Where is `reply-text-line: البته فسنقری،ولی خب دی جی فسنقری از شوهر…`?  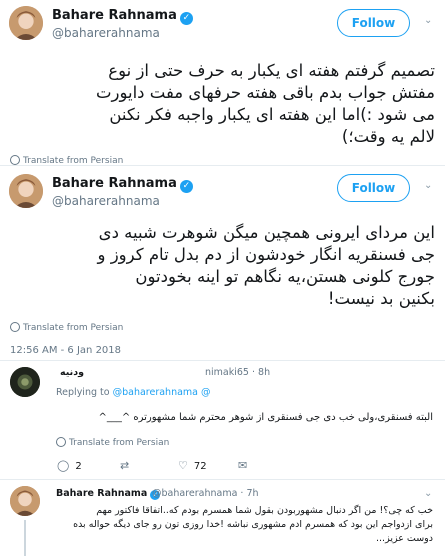 reply-text-line: البته فسنقری،ولی خب دی جی فسنقری از شوهر… is located at coordinates (265, 417).